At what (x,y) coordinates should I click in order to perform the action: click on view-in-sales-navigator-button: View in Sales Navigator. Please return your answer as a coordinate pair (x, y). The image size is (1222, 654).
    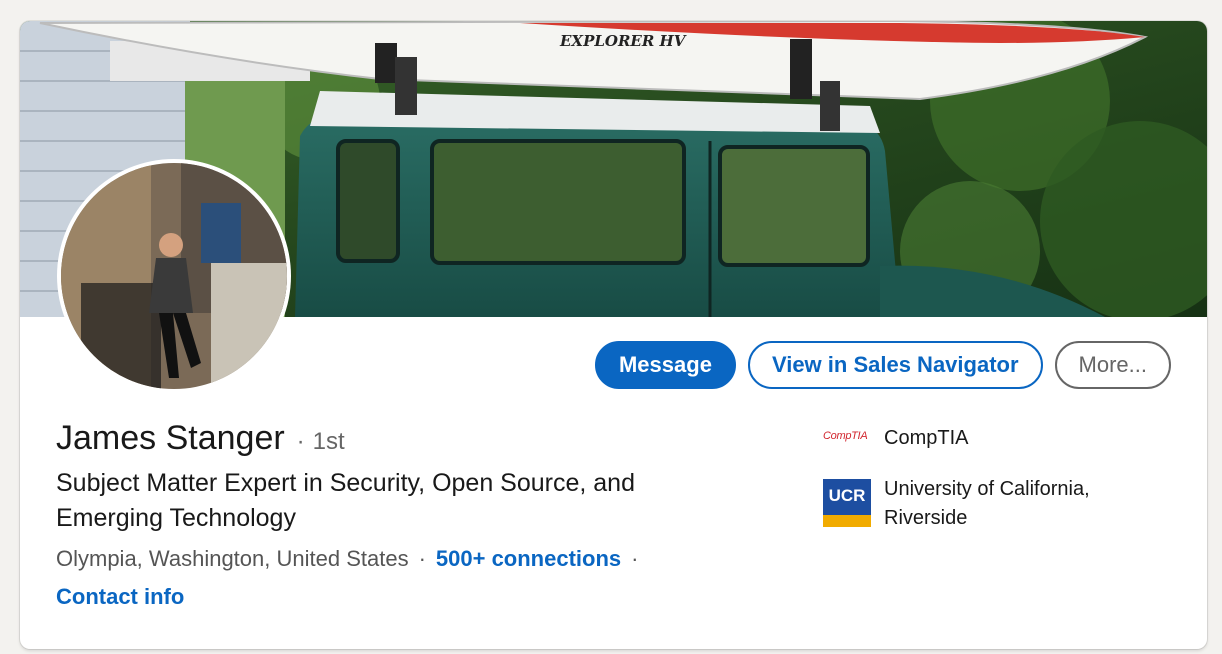
    Looking at the image, I should click on (895, 365).